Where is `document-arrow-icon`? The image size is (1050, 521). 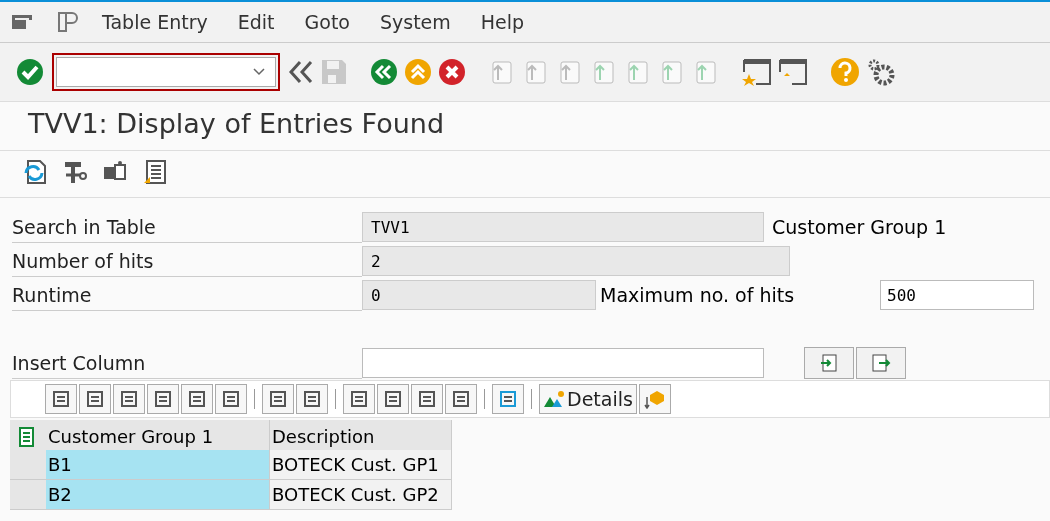 document-arrow-icon is located at coordinates (881, 363).